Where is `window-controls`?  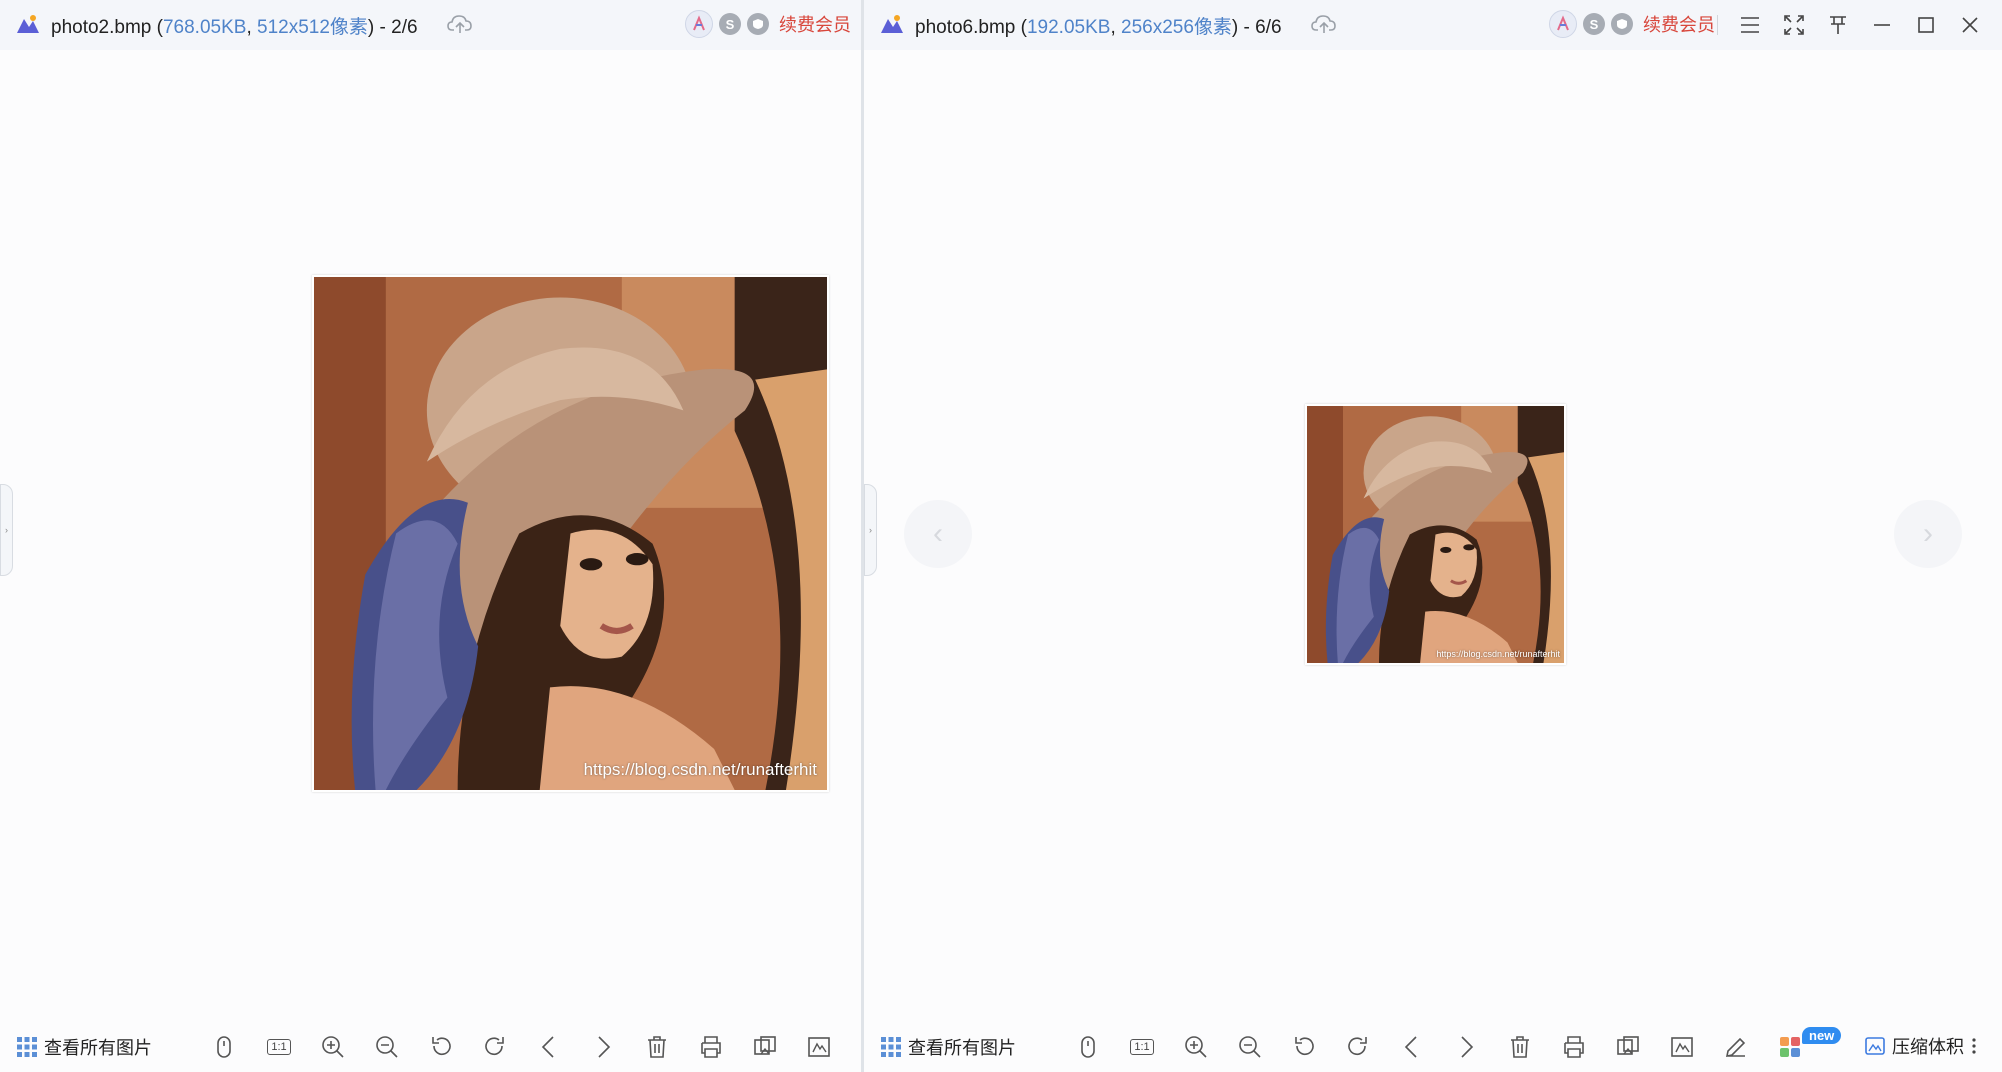
window-controls is located at coordinates (1854, 25).